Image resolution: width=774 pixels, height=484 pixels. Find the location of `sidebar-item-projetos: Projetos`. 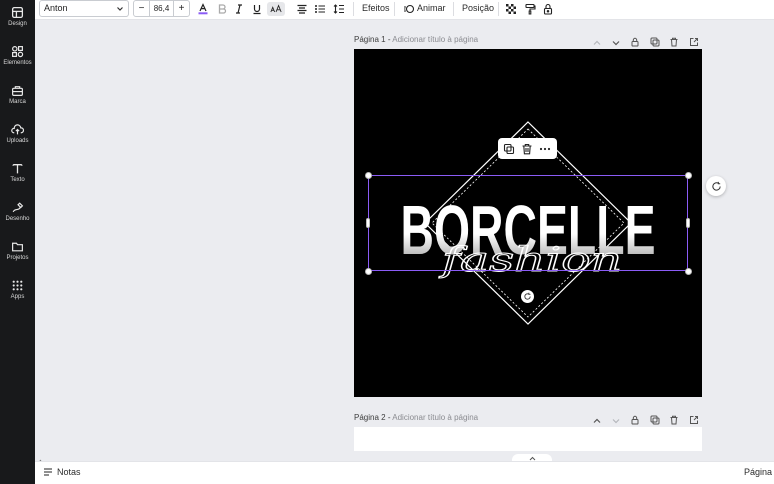

sidebar-item-projetos: Projetos is located at coordinates (17, 255).